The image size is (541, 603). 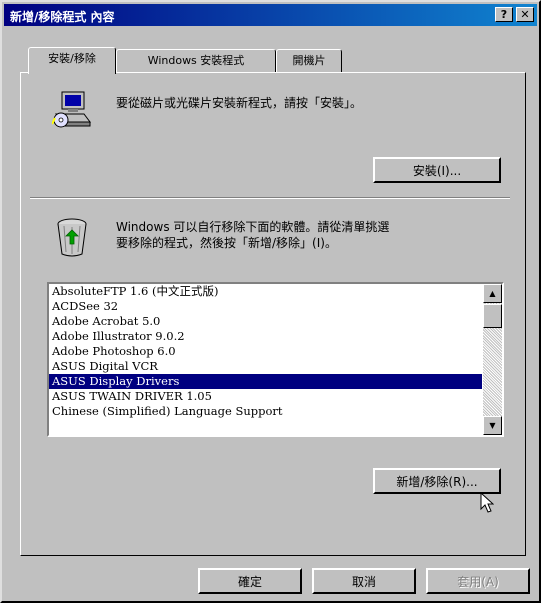 What do you see at coordinates (226, 243) in the screenshot?
I see `remove-description-line2: 要移除的程式，然後按「新增/移除」(I)。` at bounding box center [226, 243].